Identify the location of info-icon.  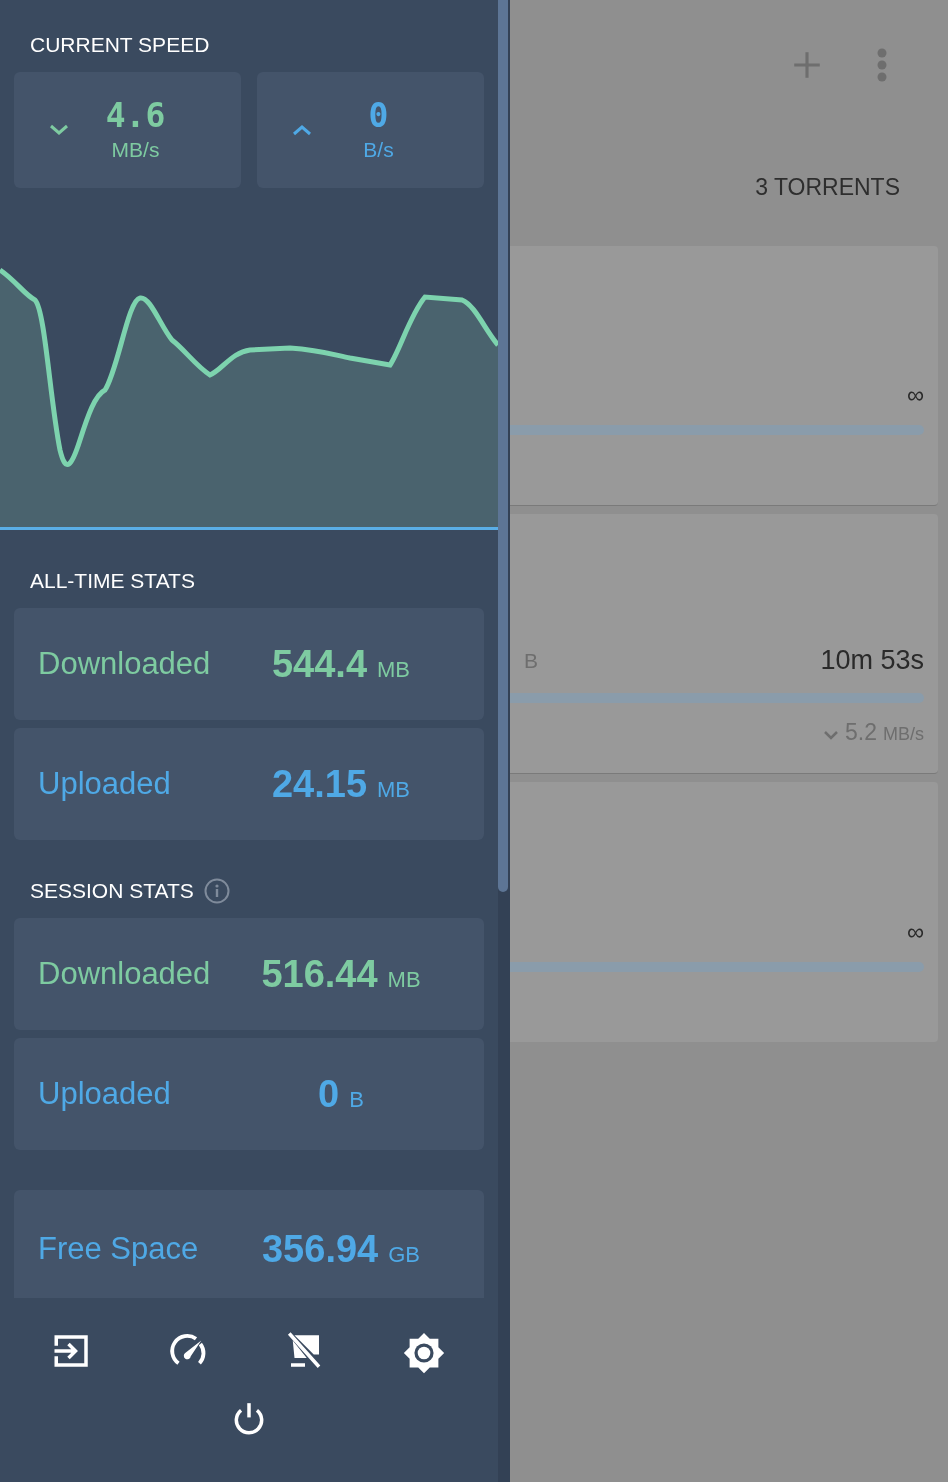
(216, 891).